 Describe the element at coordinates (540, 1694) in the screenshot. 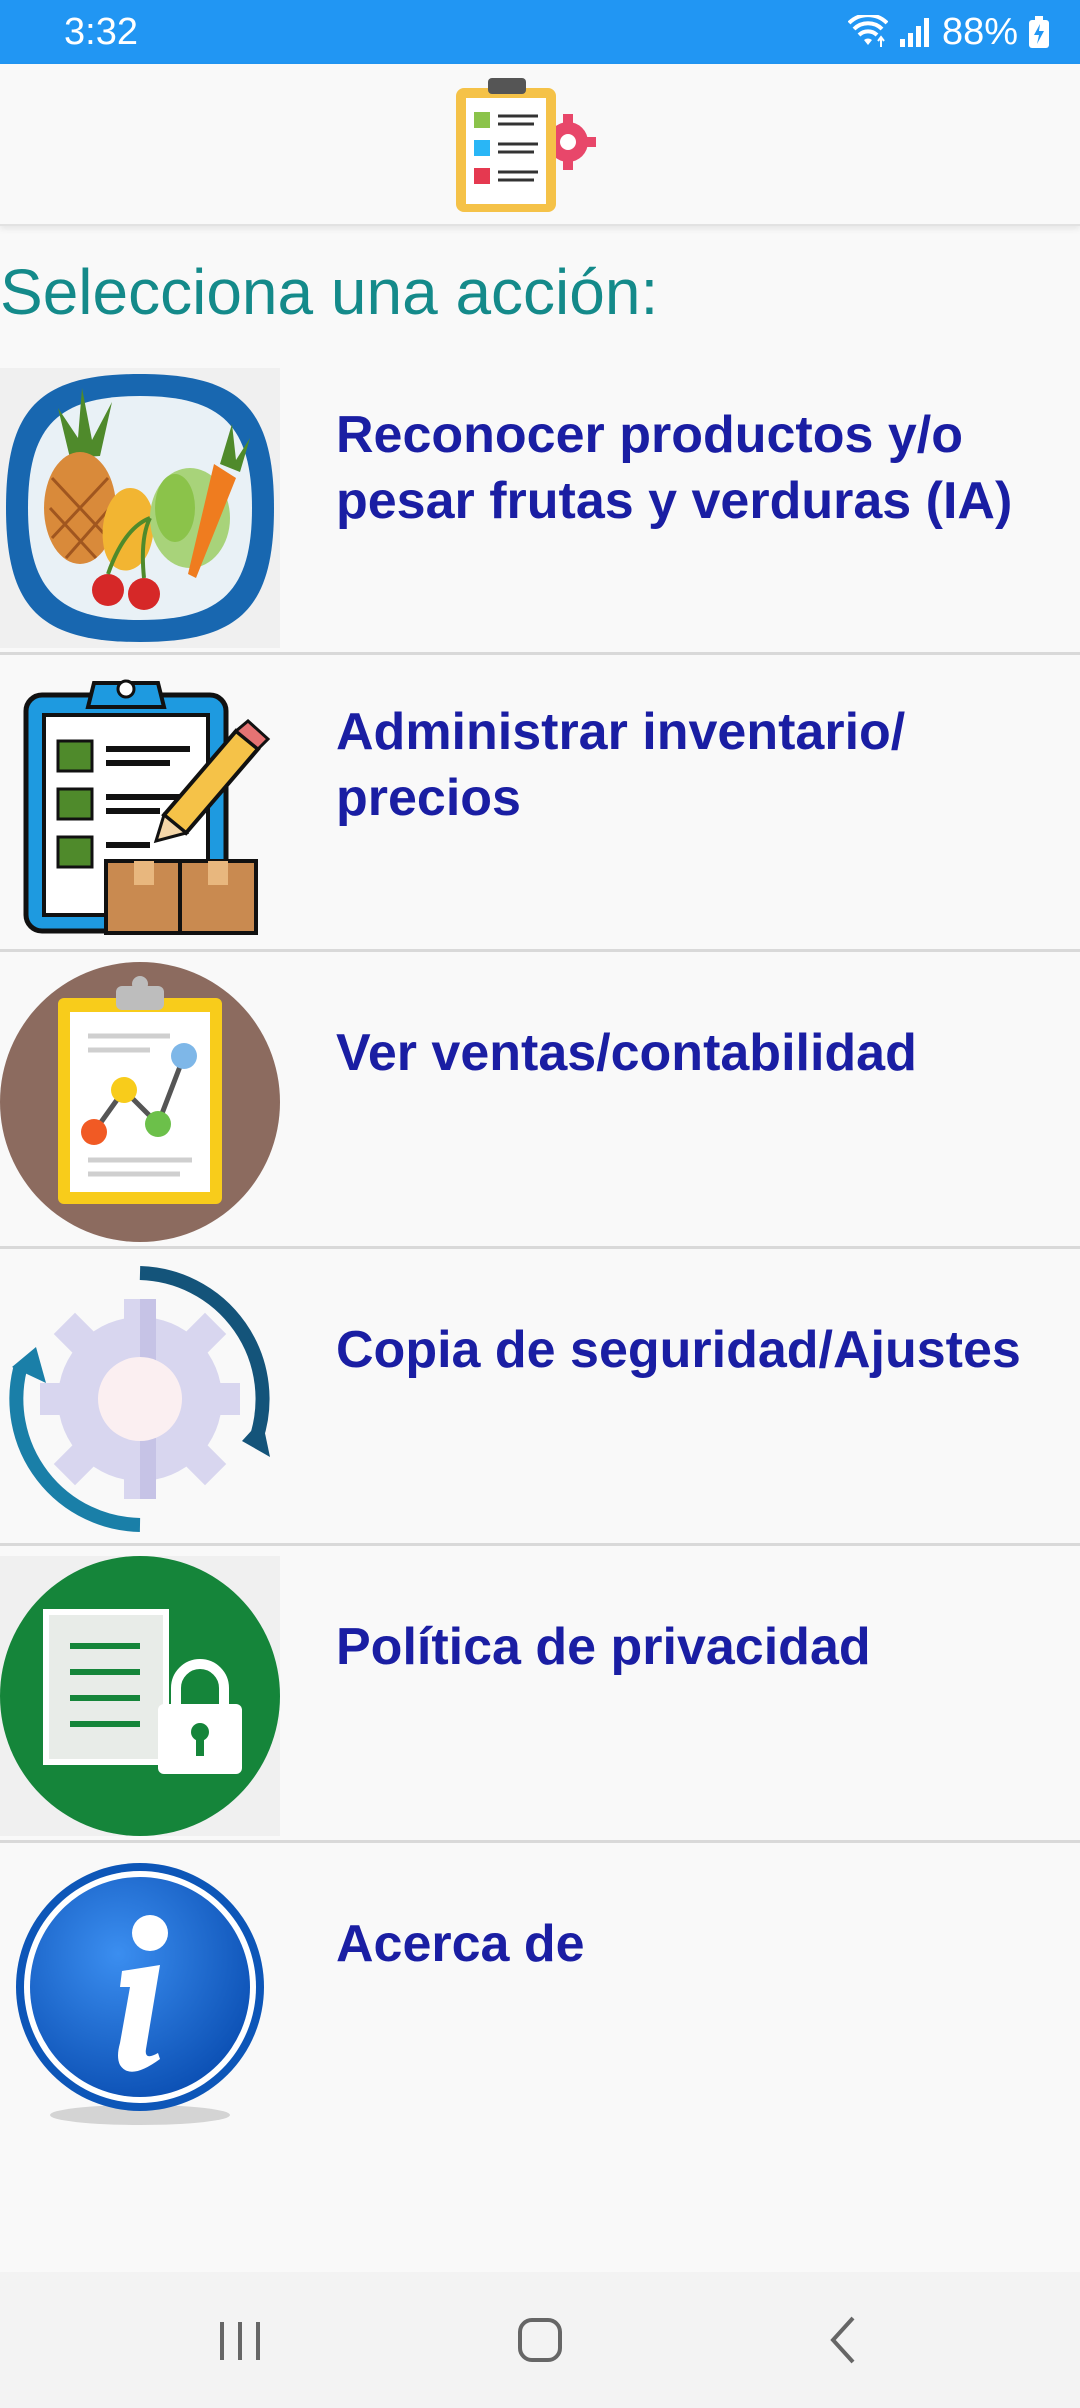

I see `menu-item-privacy-policy: Política de privacidad` at that location.